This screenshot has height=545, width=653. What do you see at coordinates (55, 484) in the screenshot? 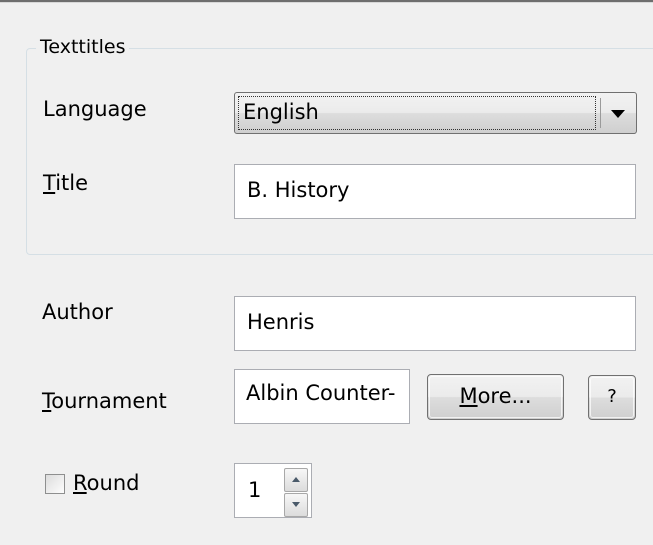
I see `round-checkbox` at bounding box center [55, 484].